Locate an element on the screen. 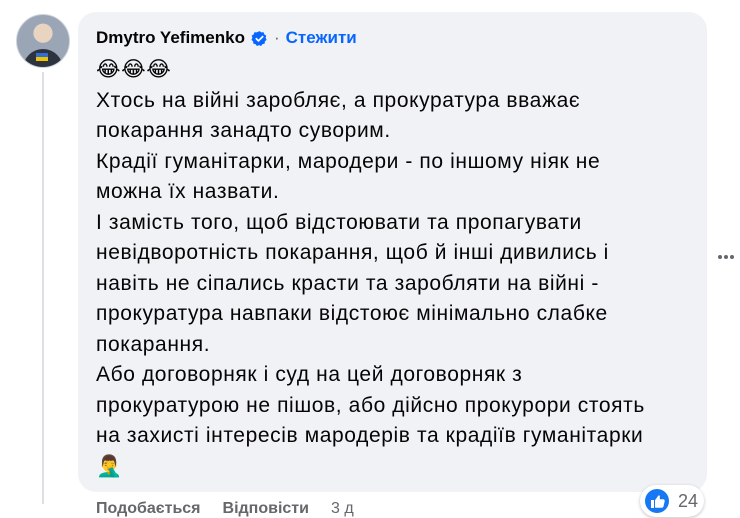 The image size is (740, 518). reply-button: Відповісти is located at coordinates (266, 509).